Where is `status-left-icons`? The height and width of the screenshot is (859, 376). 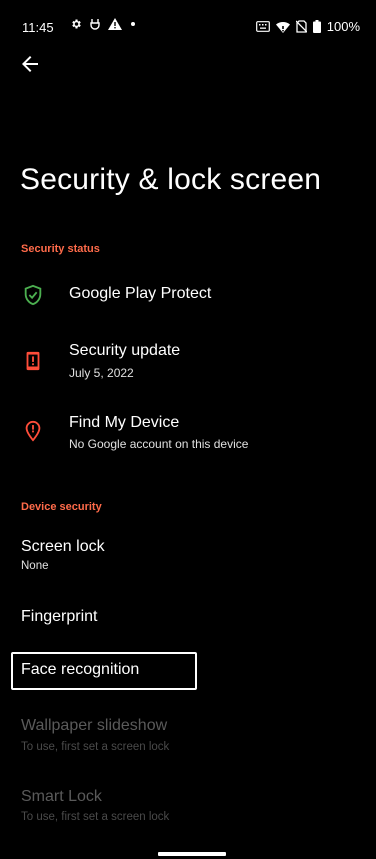
status-left-icons is located at coordinates (103, 24).